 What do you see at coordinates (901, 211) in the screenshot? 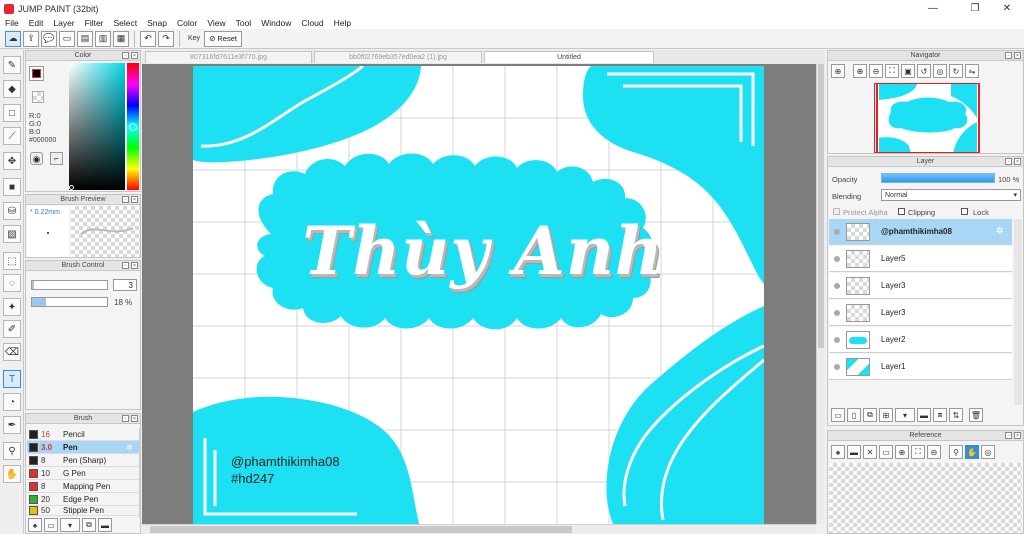
I see `clipping-checkbox` at bounding box center [901, 211].